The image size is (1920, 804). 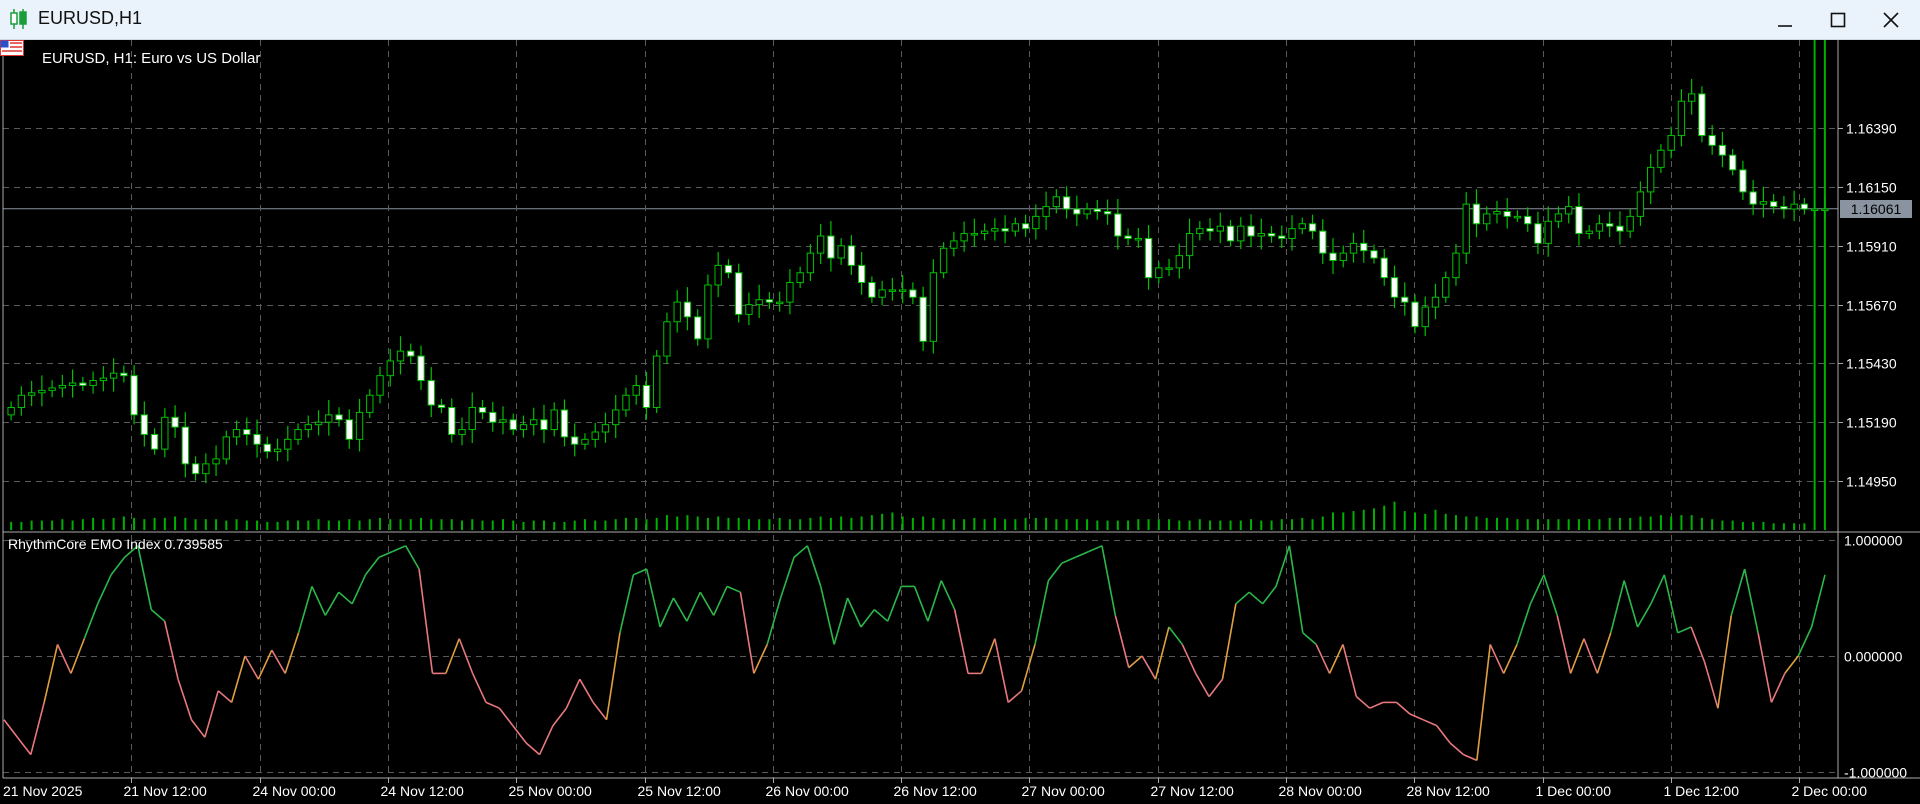 I want to click on indicator-title: RhythmCore EMO Index 0.739585, so click(x=115, y=544).